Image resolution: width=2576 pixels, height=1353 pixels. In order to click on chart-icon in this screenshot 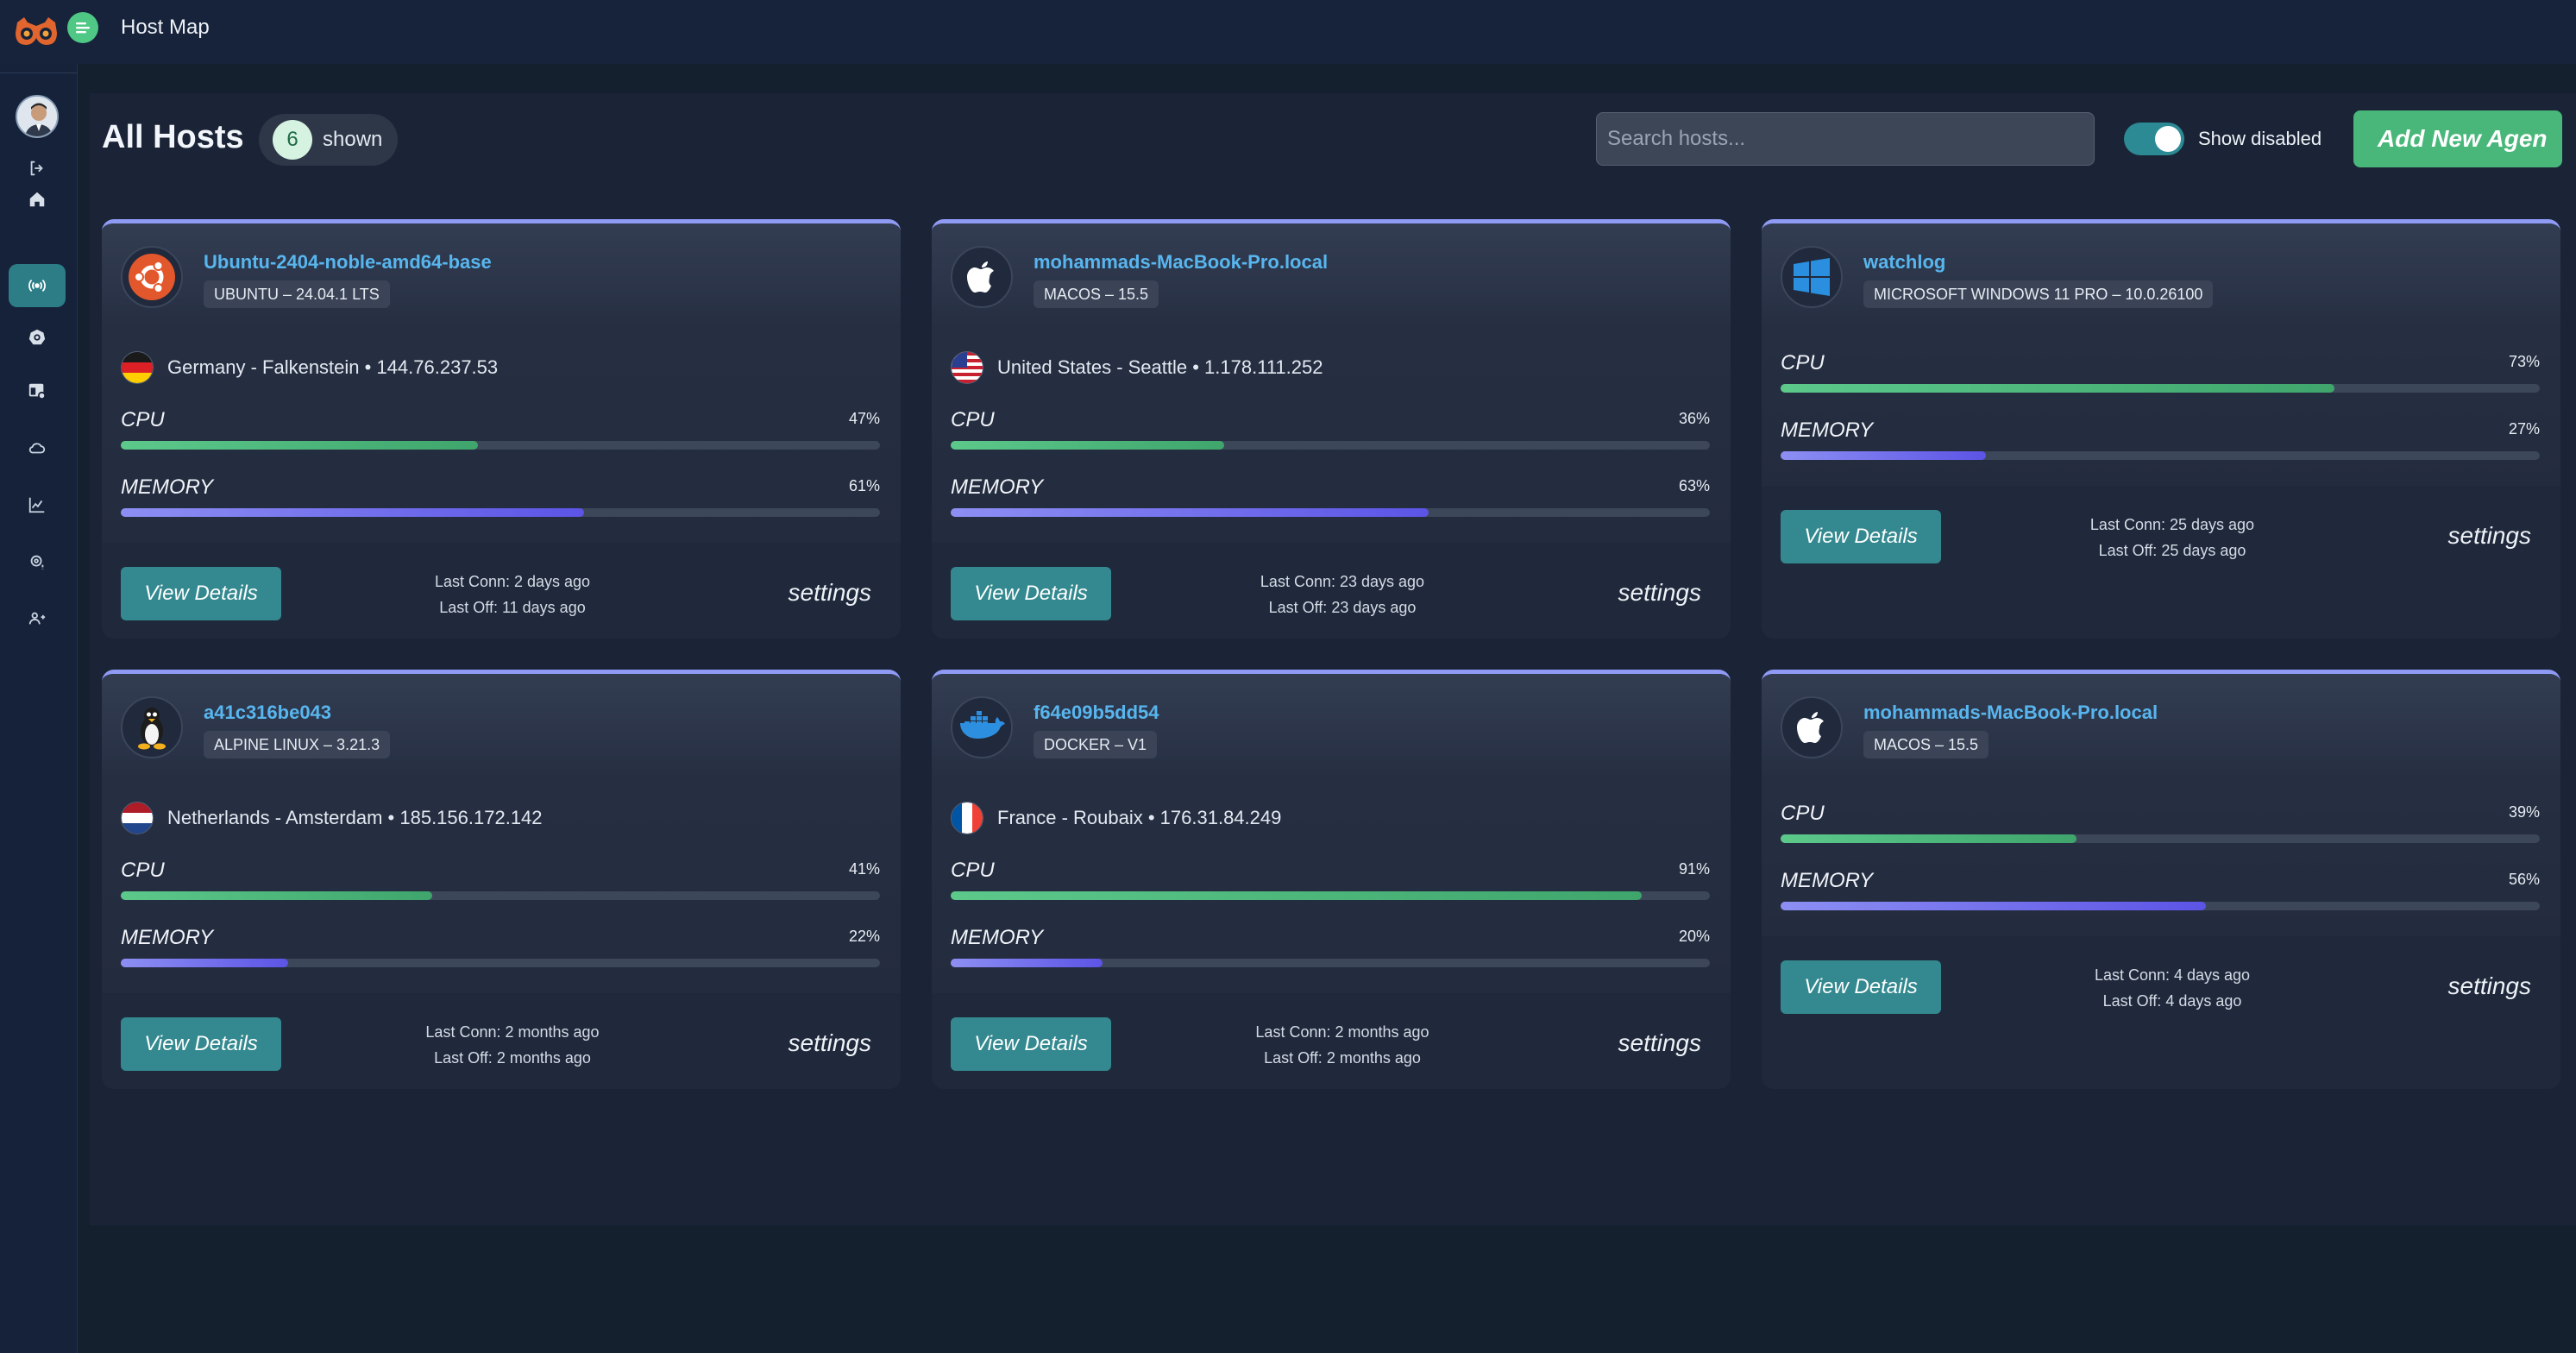, I will do `click(36, 505)`.